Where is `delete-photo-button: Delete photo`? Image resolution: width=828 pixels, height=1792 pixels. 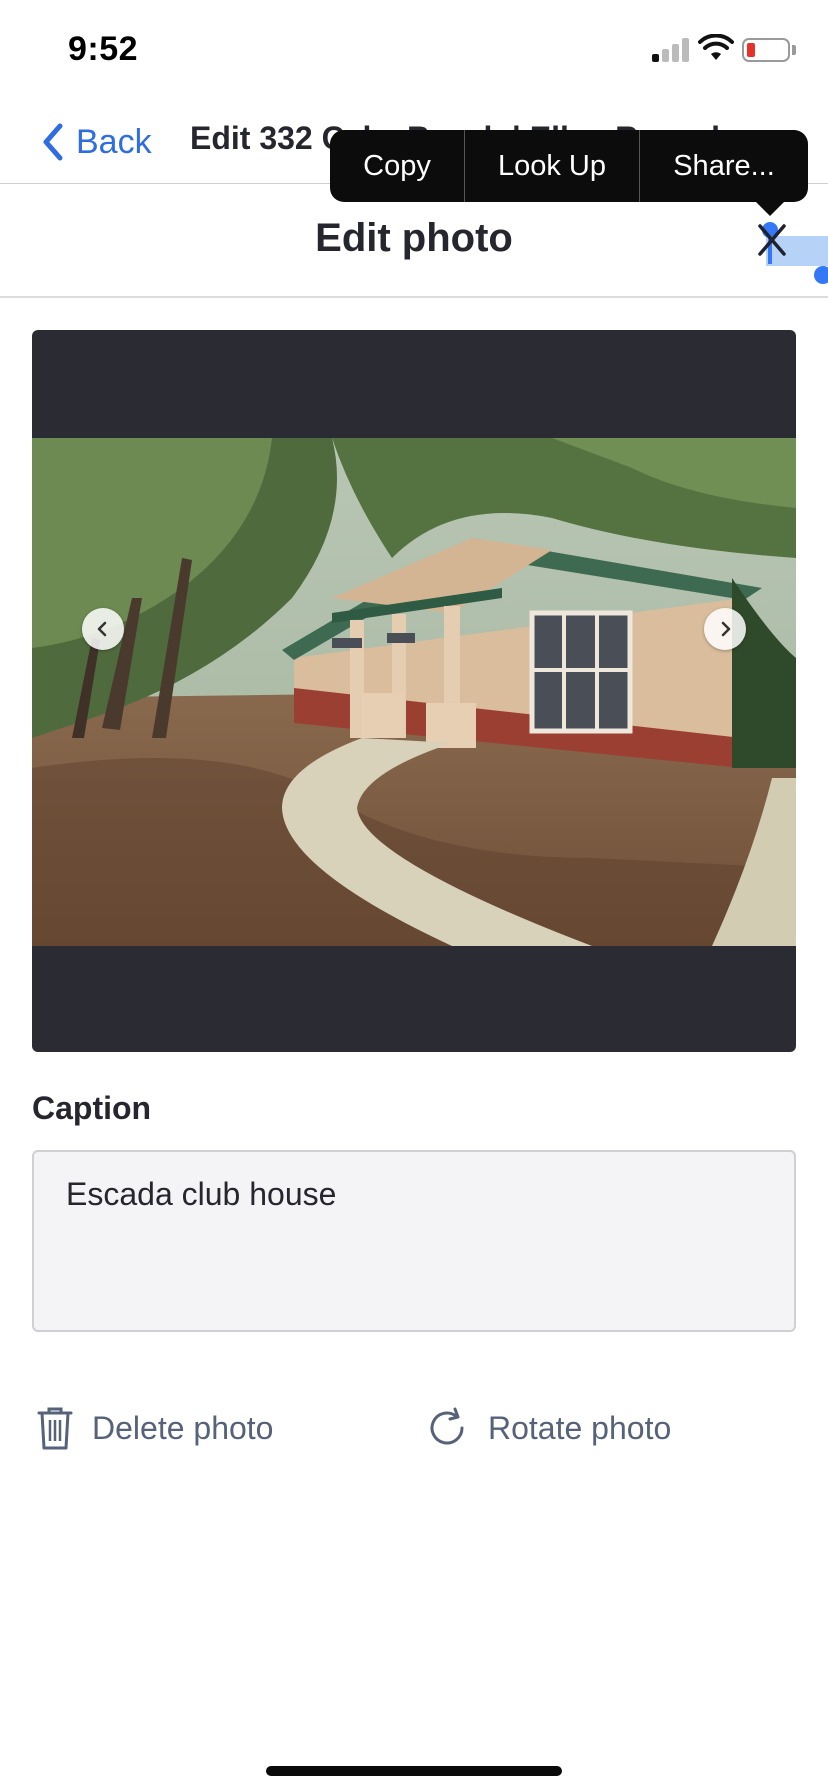 delete-photo-button: Delete photo is located at coordinates (154, 1428).